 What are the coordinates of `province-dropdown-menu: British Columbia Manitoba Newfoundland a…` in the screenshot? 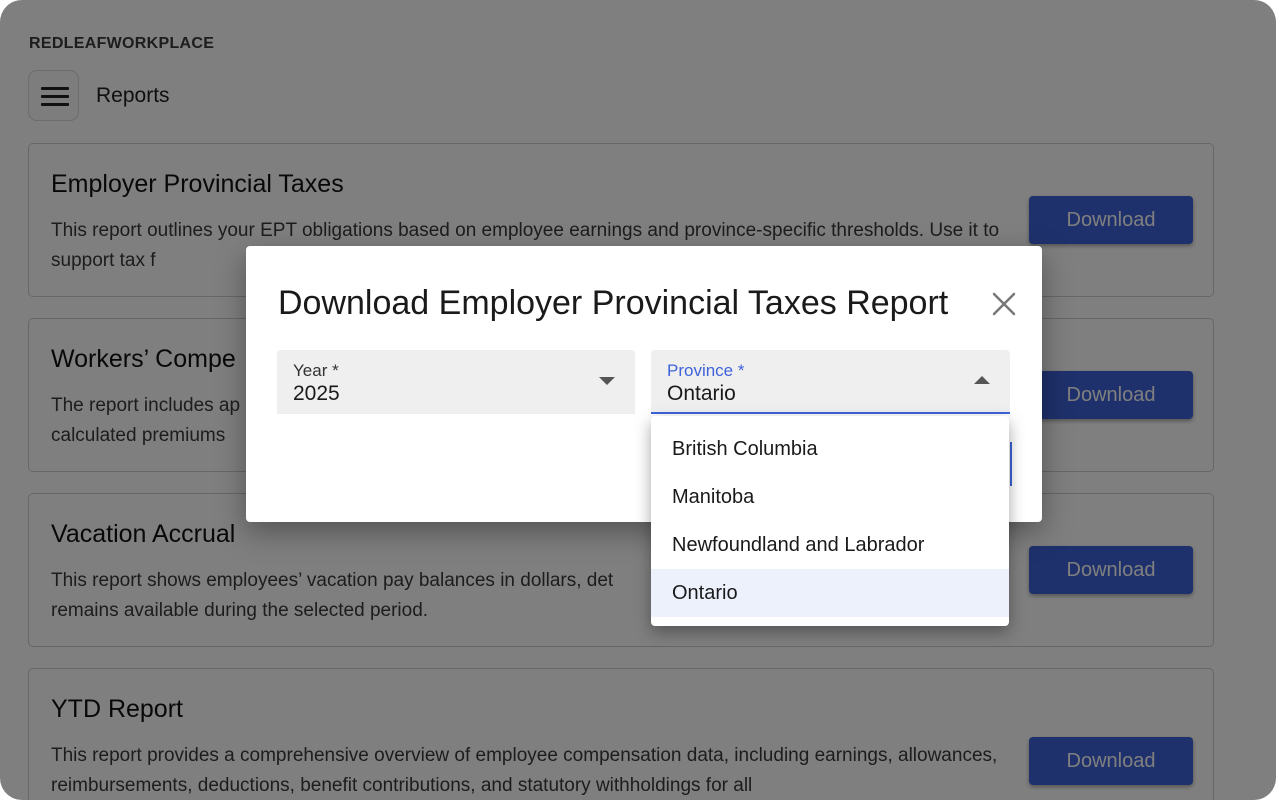 It's located at (830, 521).